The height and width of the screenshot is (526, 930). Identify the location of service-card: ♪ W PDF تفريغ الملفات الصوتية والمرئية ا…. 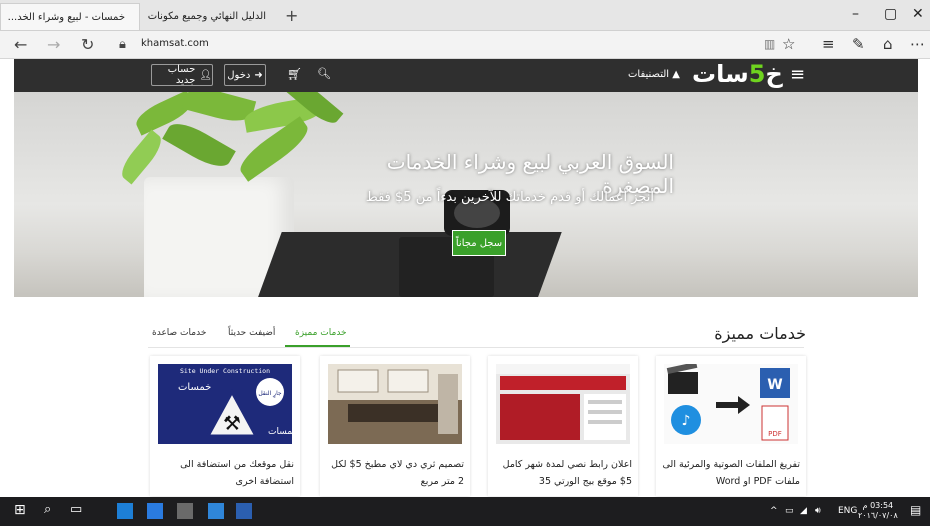
(731, 426).